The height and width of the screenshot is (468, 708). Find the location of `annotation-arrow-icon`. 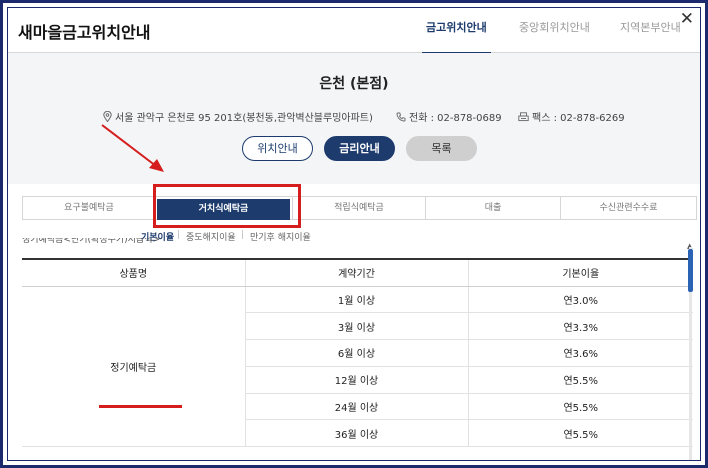

annotation-arrow-icon is located at coordinates (132, 148).